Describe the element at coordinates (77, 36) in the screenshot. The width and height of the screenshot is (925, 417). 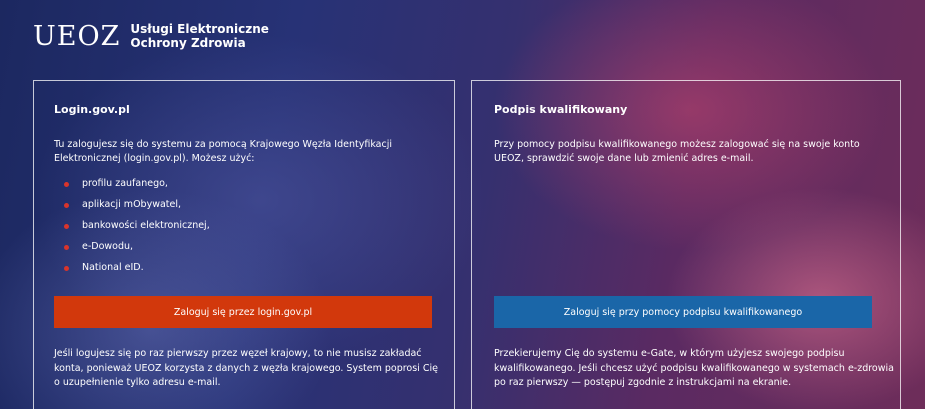
I see `logo-mark: UEOZ` at that location.